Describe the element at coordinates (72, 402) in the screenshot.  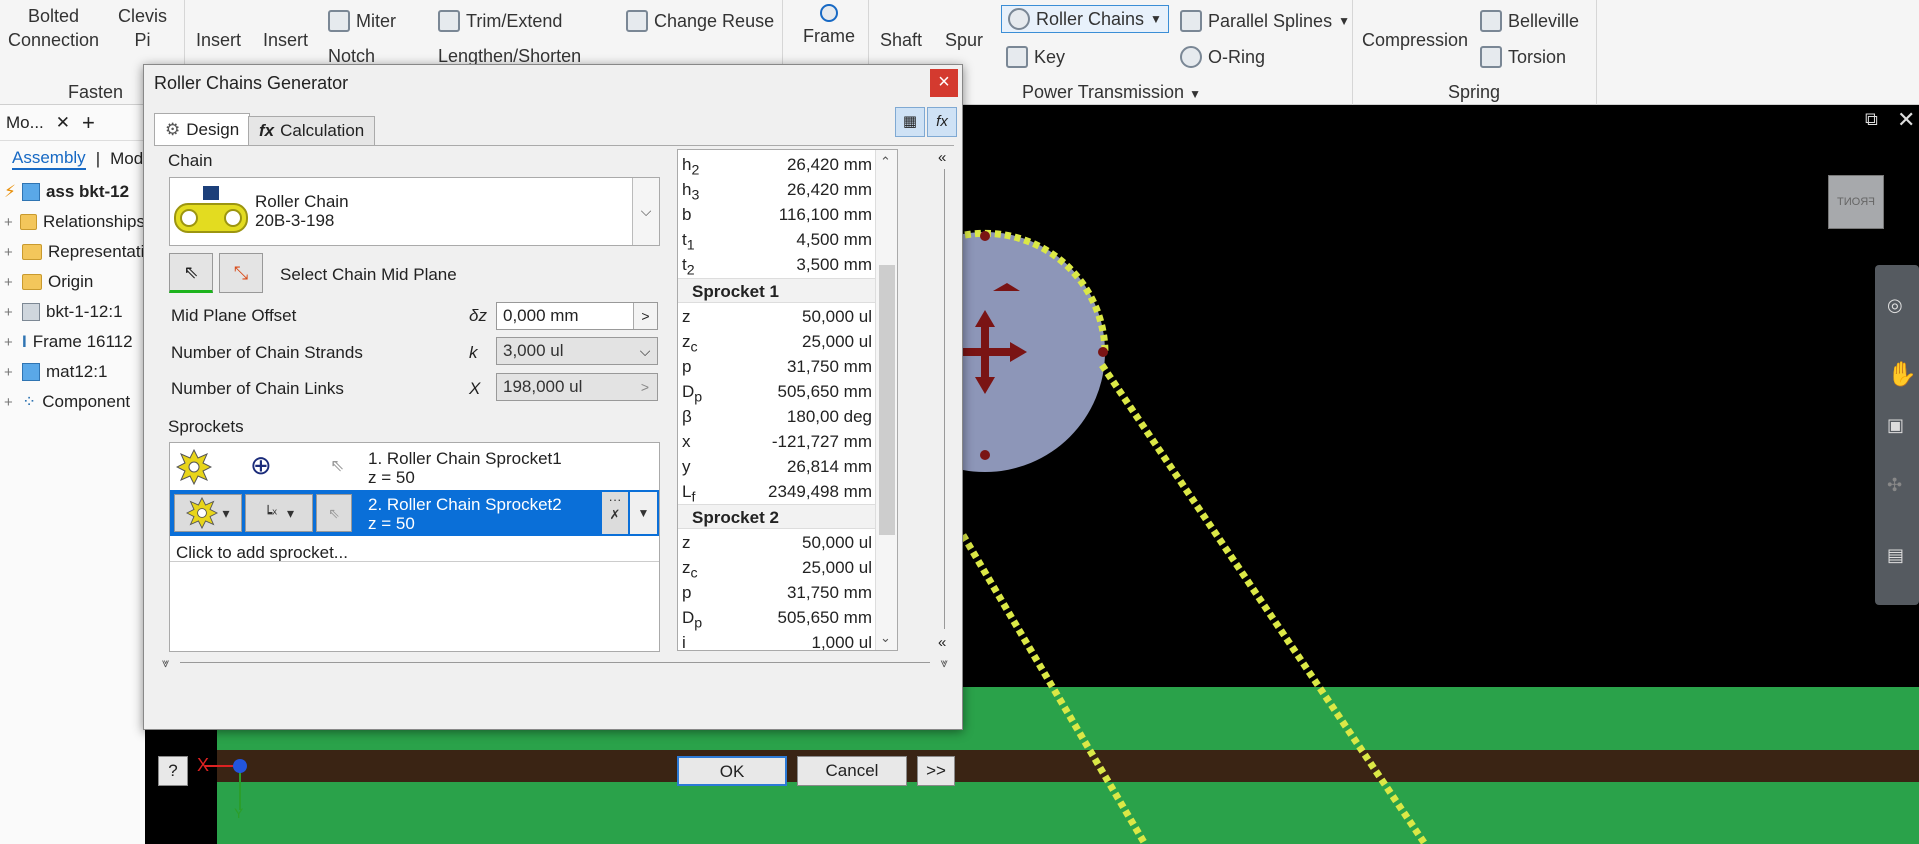
I see `tree-item-component: + ⁘ Component` at that location.